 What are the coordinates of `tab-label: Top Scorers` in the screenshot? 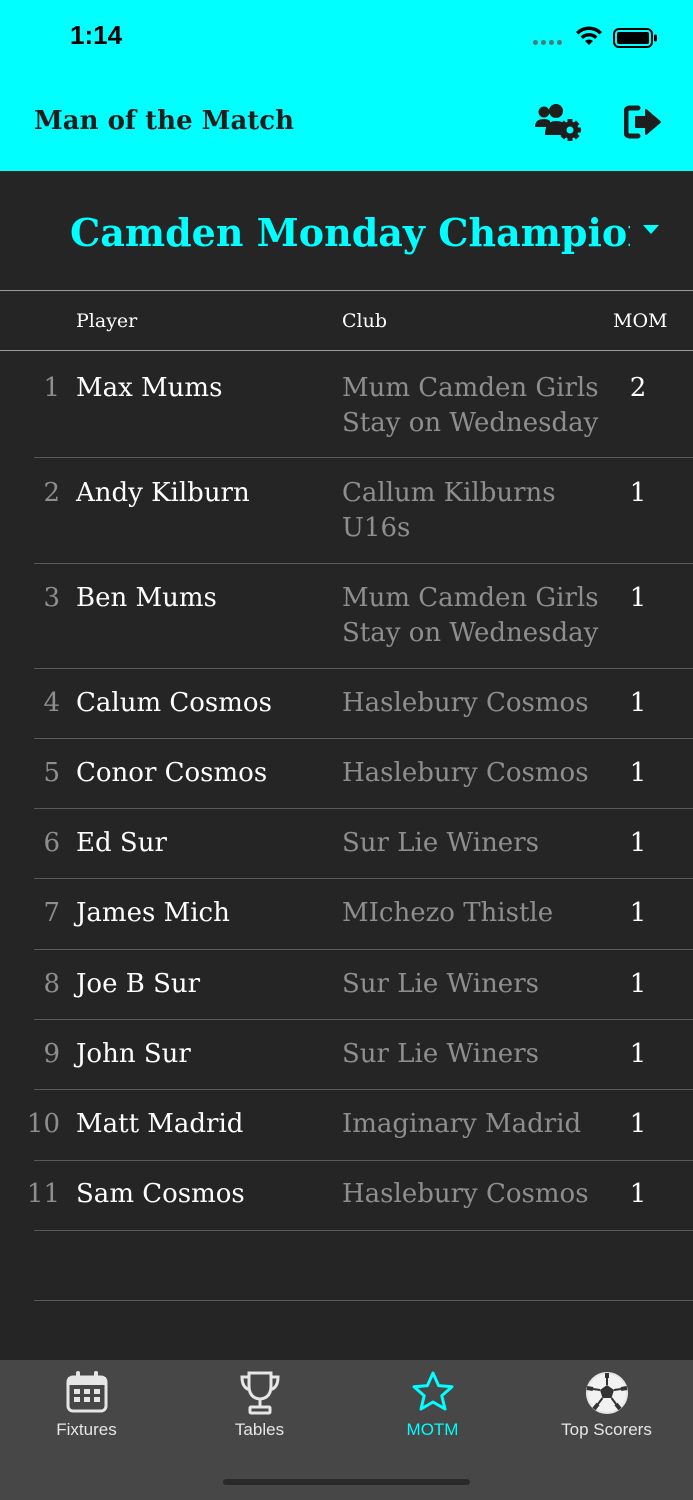 It's located at (606, 1429).